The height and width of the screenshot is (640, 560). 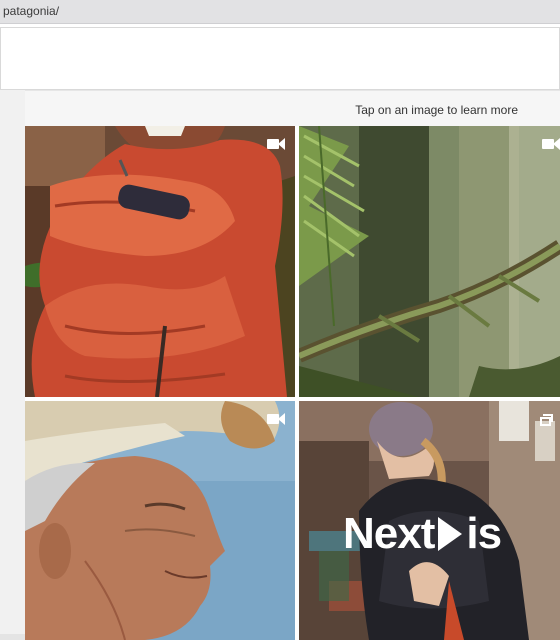 What do you see at coordinates (12, 637) in the screenshot?
I see `scrollbar` at bounding box center [12, 637].